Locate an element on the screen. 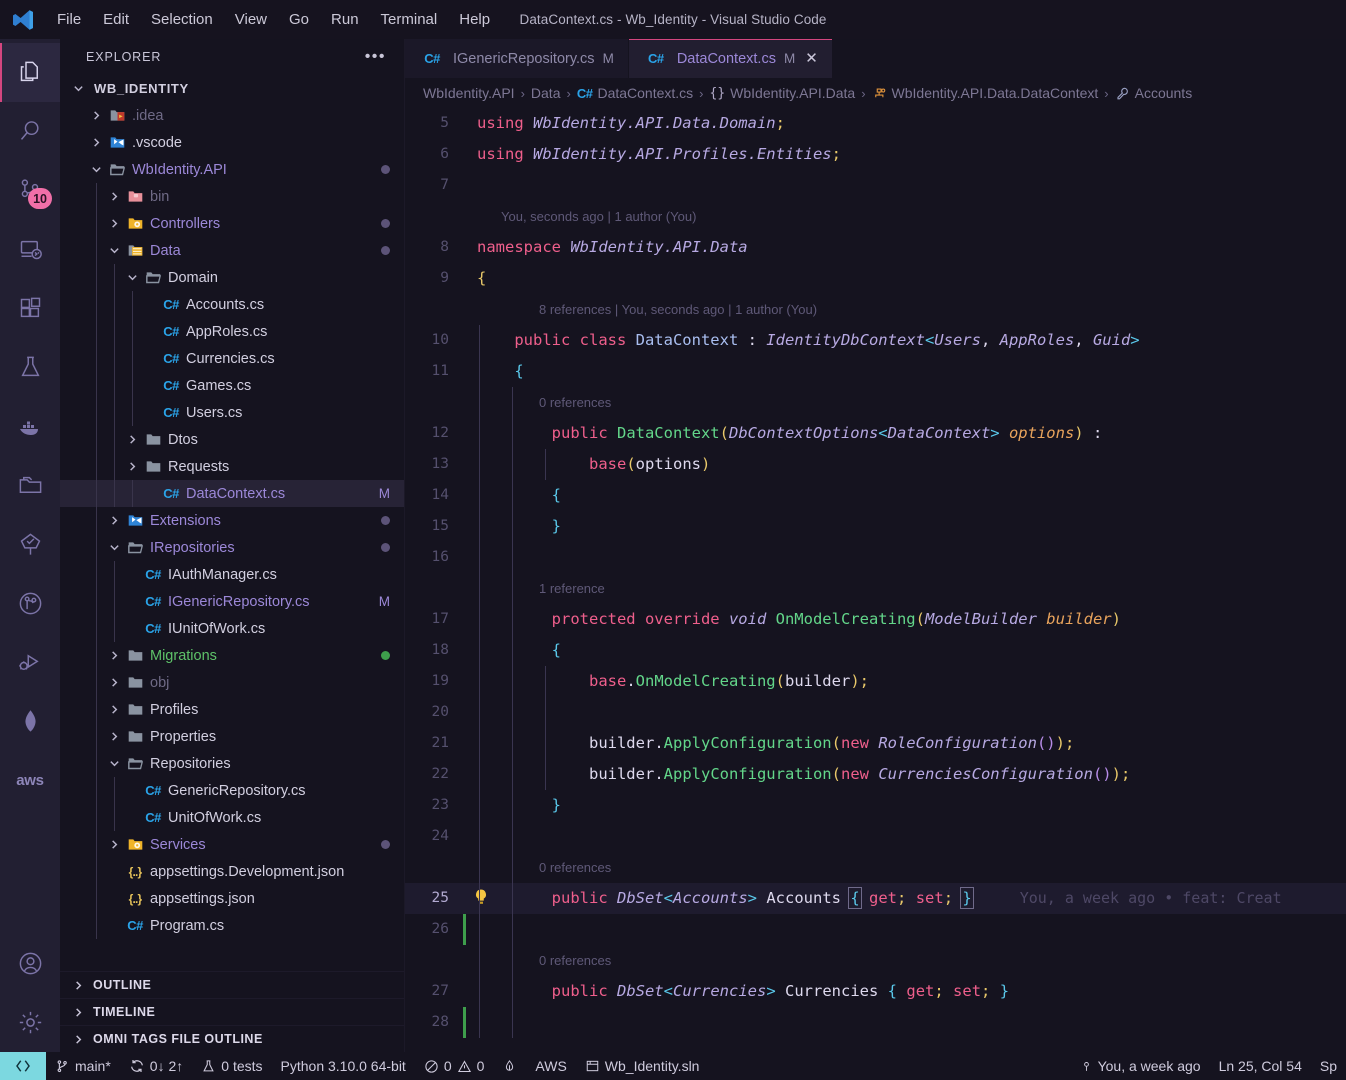 This screenshot has height=1080, width=1346. activitybar-git-graph-icon is located at coordinates (30, 603).